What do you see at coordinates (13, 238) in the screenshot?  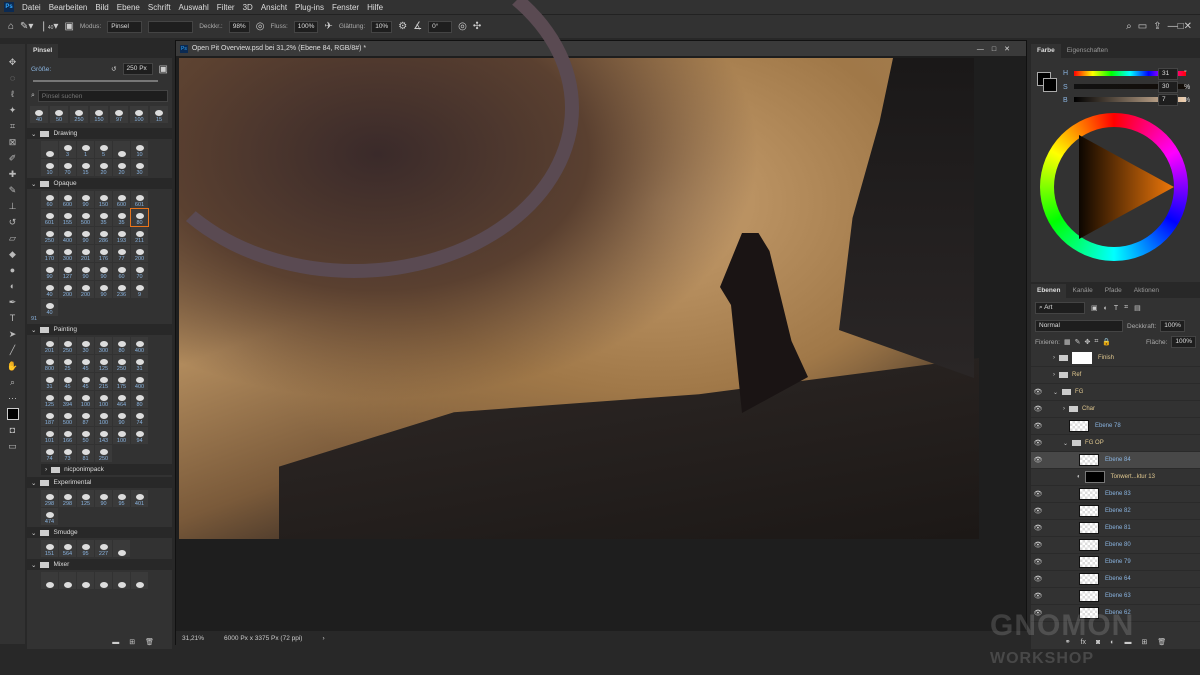 I see `eraser-tool-icon: ▱` at bounding box center [13, 238].